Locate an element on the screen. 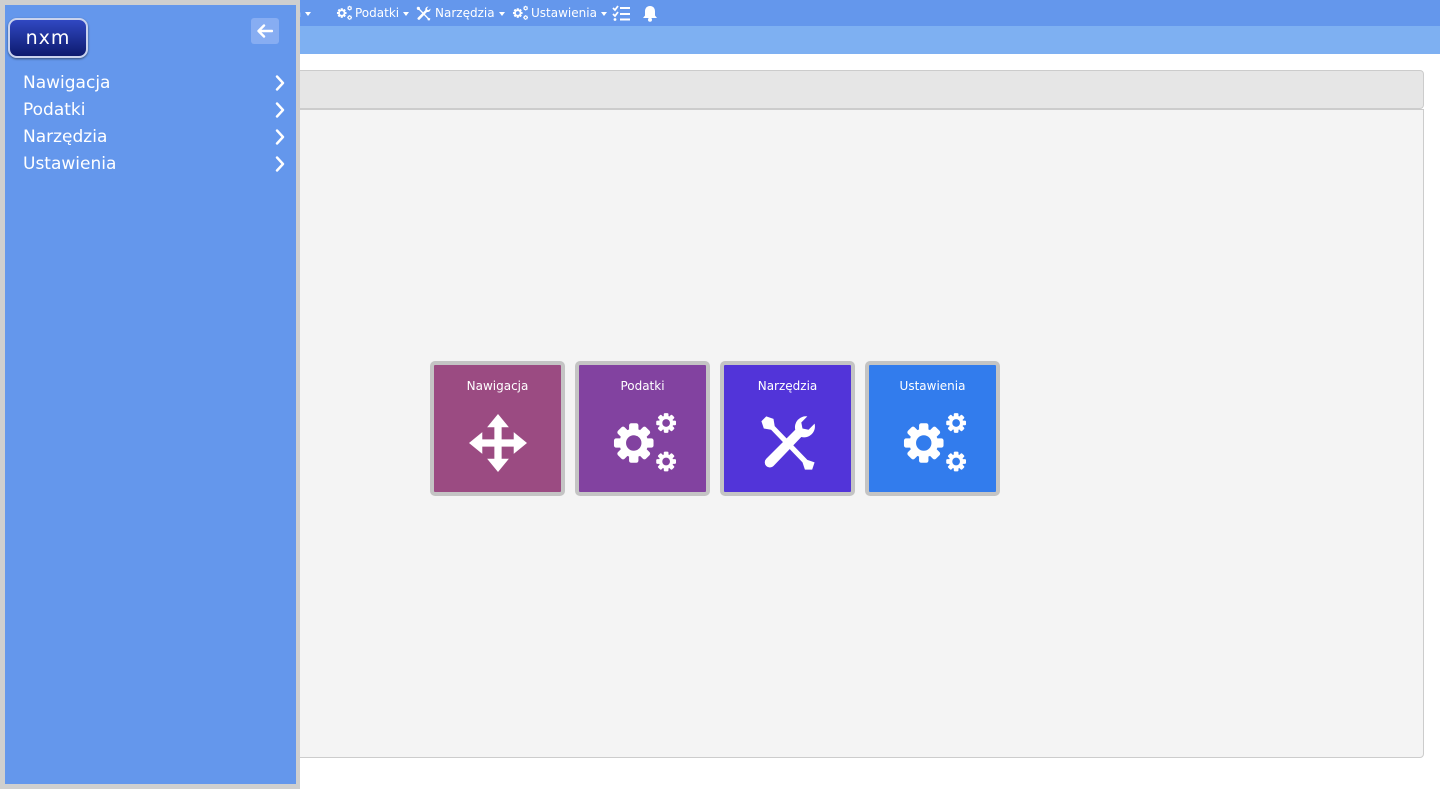  notifications-button is located at coordinates (651, 13).